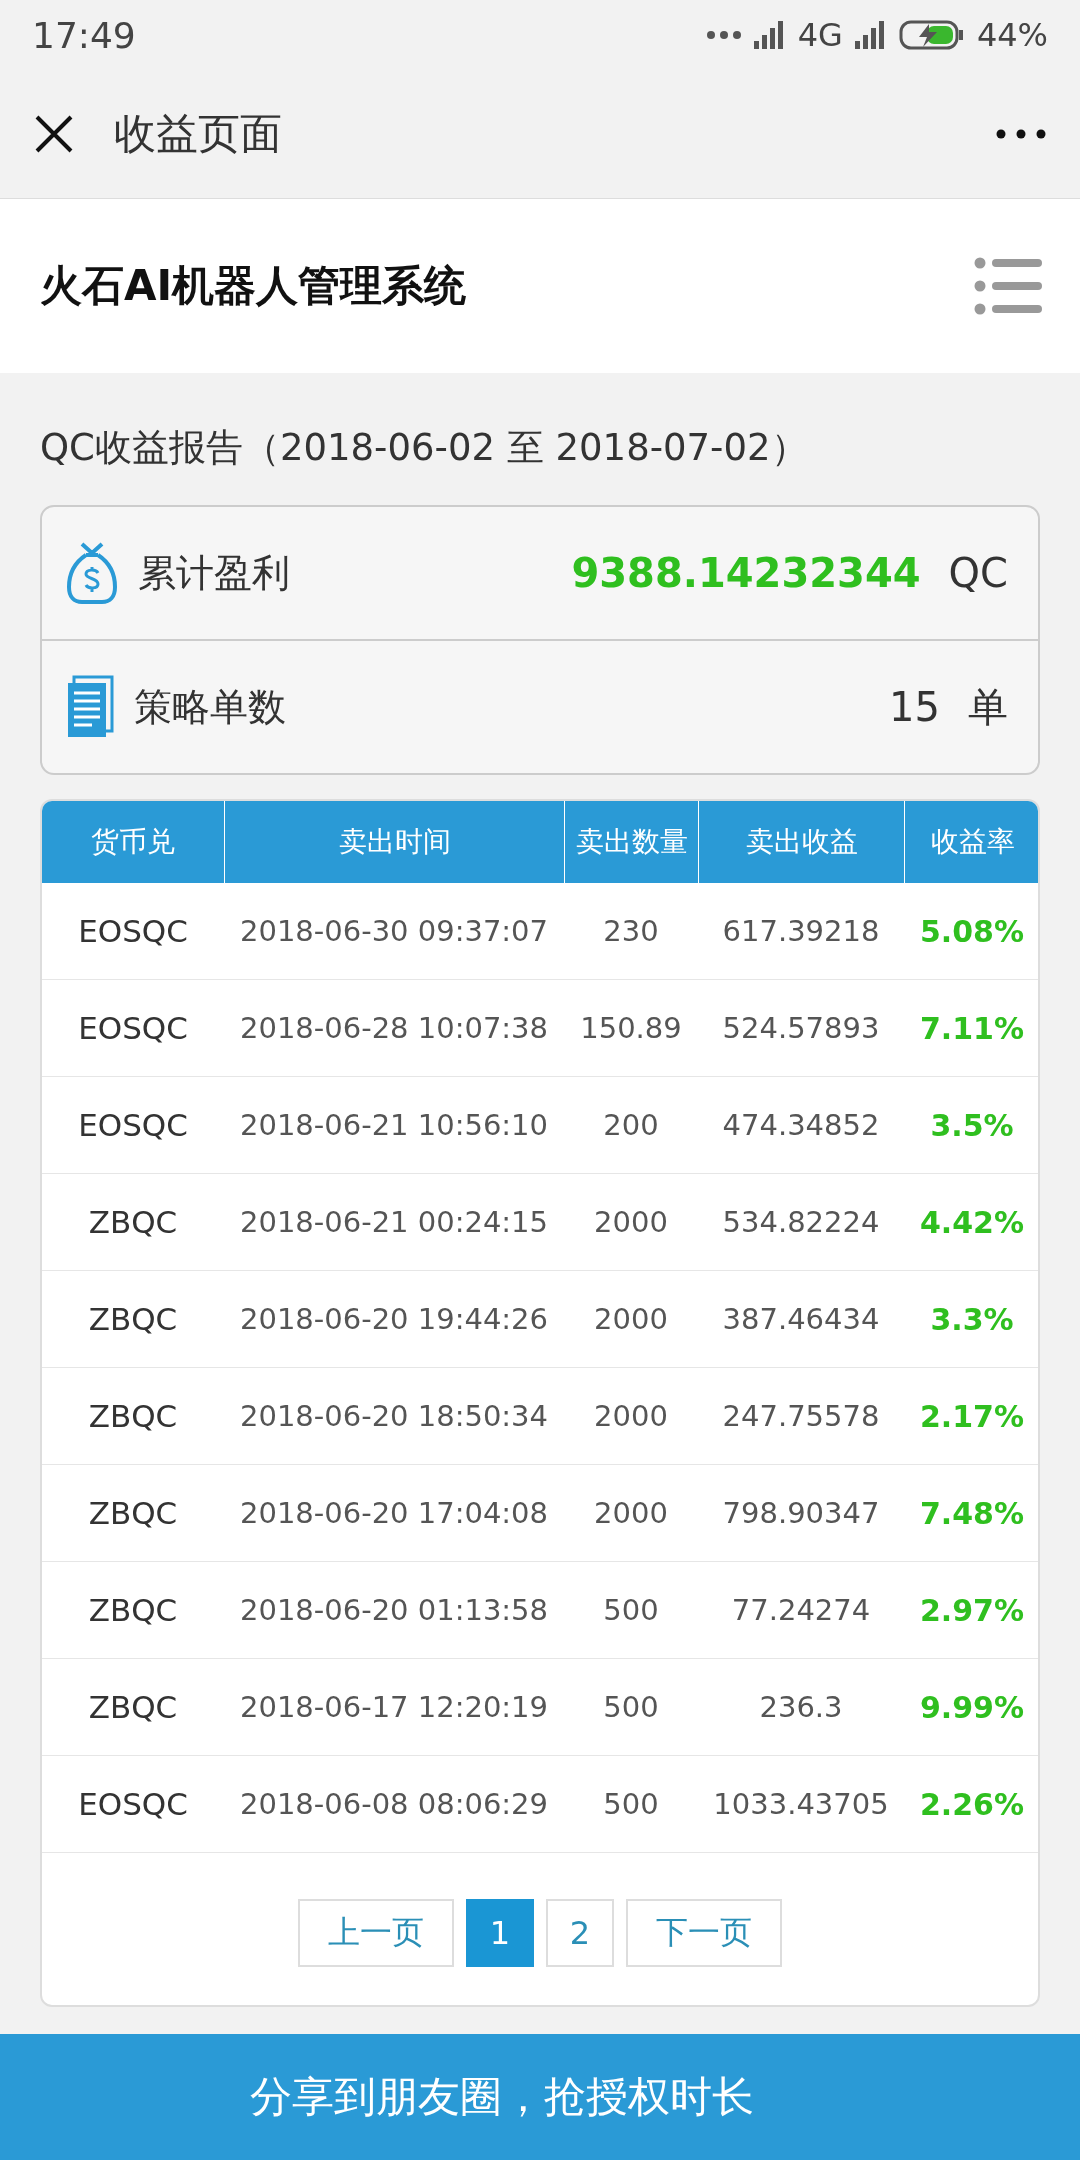 This screenshot has width=1080, height=2160. What do you see at coordinates (972, 1707) in the screenshot?
I see `table-cell-text: 9.99%` at bounding box center [972, 1707].